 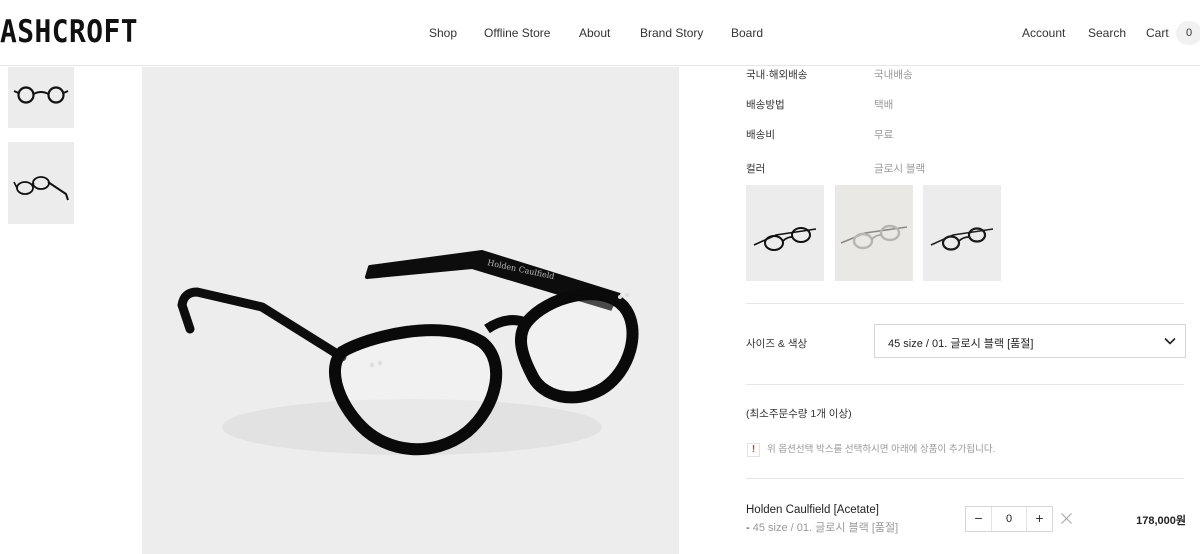 What do you see at coordinates (671, 33) in the screenshot?
I see `nav-brand-story: Brand Story` at bounding box center [671, 33].